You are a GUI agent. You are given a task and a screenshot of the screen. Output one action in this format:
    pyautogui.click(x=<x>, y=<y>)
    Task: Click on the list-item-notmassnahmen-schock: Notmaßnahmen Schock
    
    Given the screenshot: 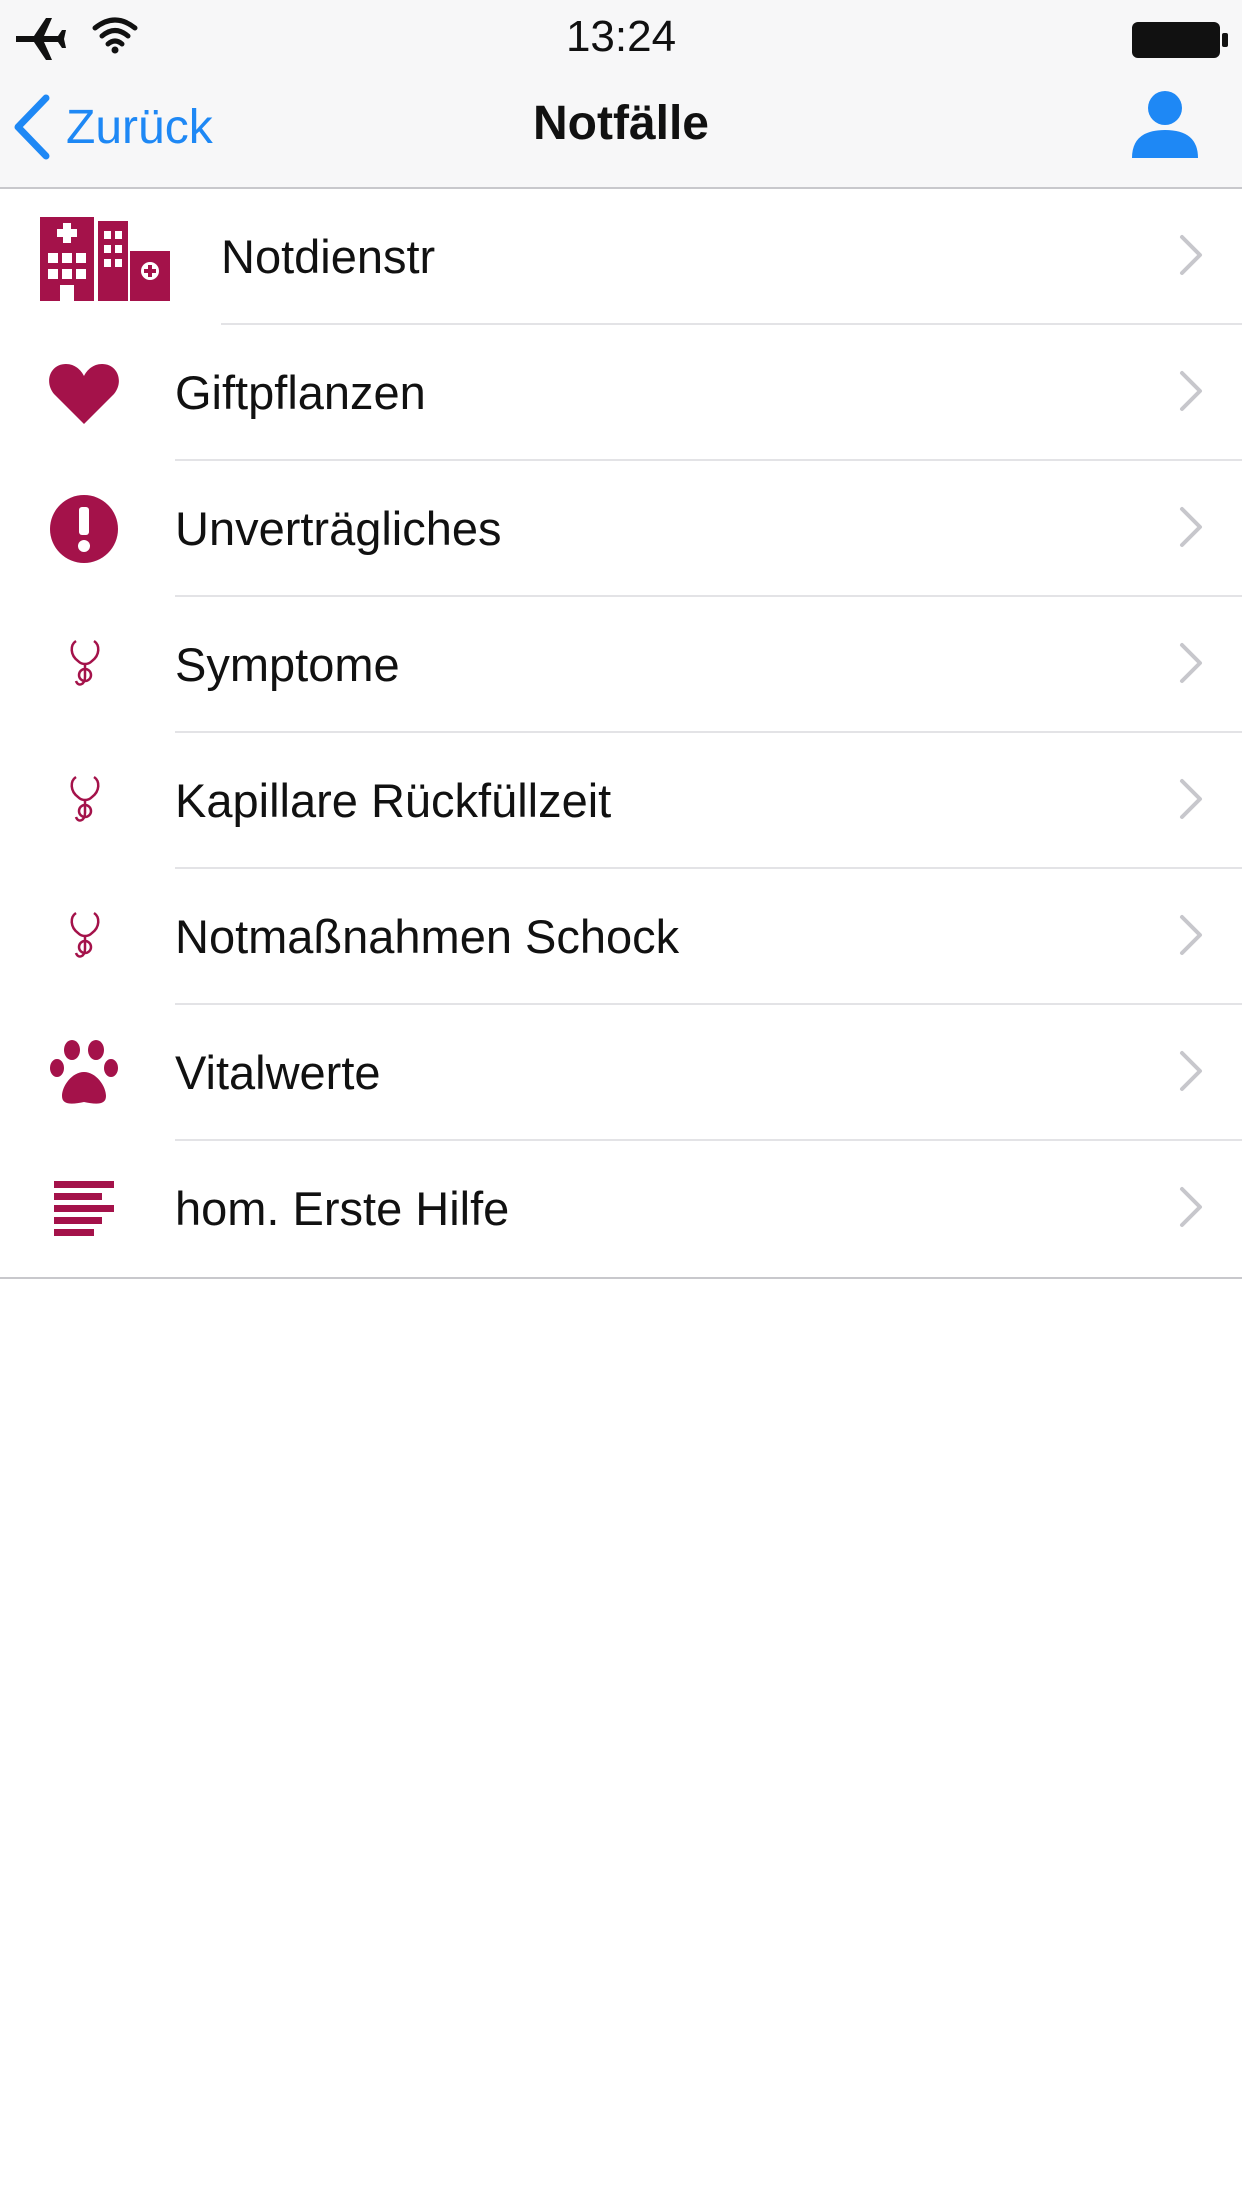 What is the action you would take?
    pyautogui.click(x=621, y=937)
    